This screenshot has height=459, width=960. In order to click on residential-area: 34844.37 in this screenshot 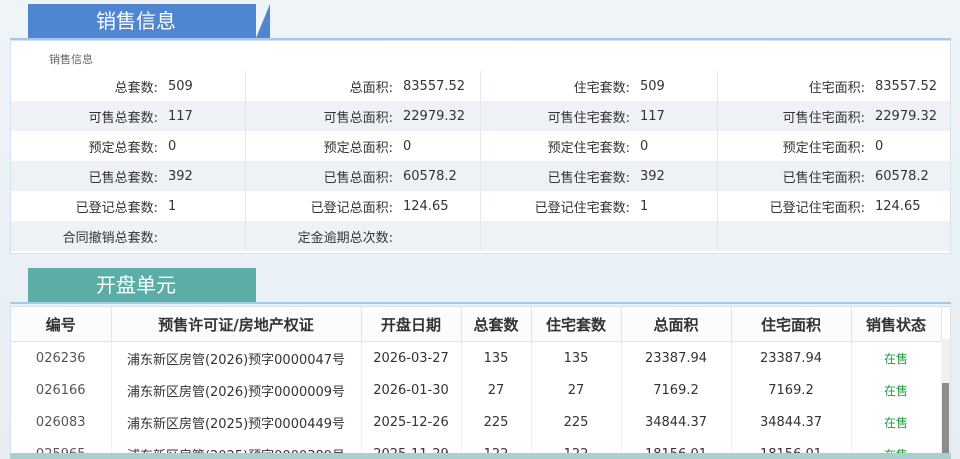, I will do `click(791, 422)`.